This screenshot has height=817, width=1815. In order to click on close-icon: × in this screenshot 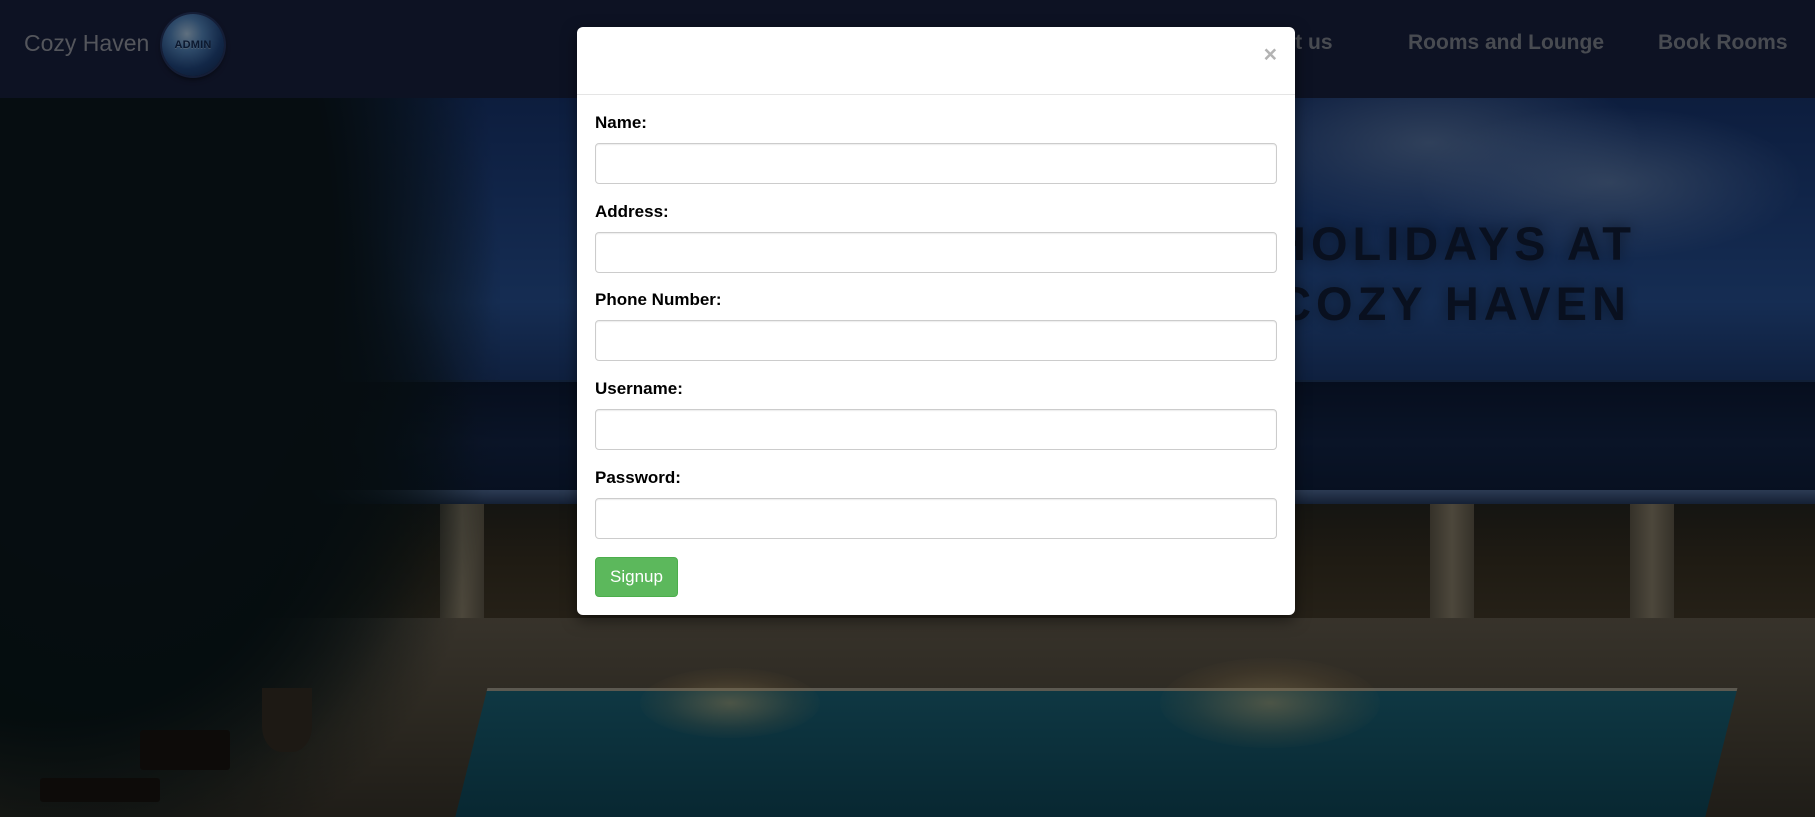, I will do `click(1270, 54)`.